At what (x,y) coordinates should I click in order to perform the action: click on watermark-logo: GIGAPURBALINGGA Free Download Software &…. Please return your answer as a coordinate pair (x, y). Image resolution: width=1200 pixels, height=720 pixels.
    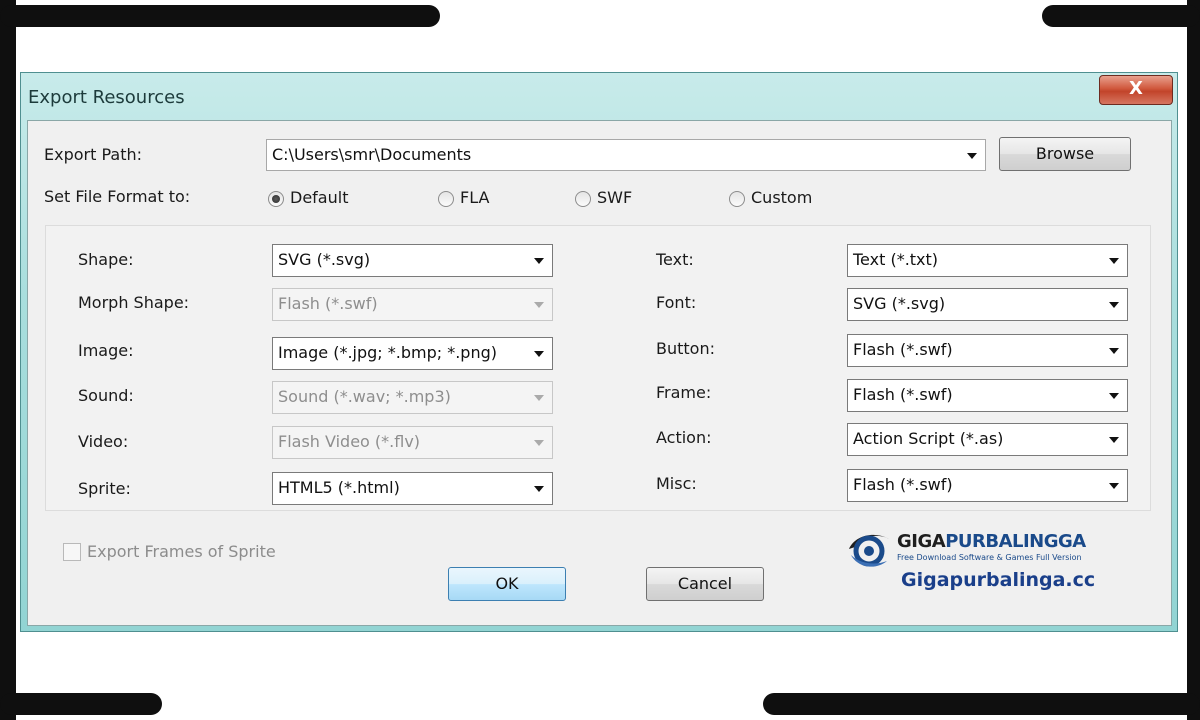
    Looking at the image, I should click on (993, 565).